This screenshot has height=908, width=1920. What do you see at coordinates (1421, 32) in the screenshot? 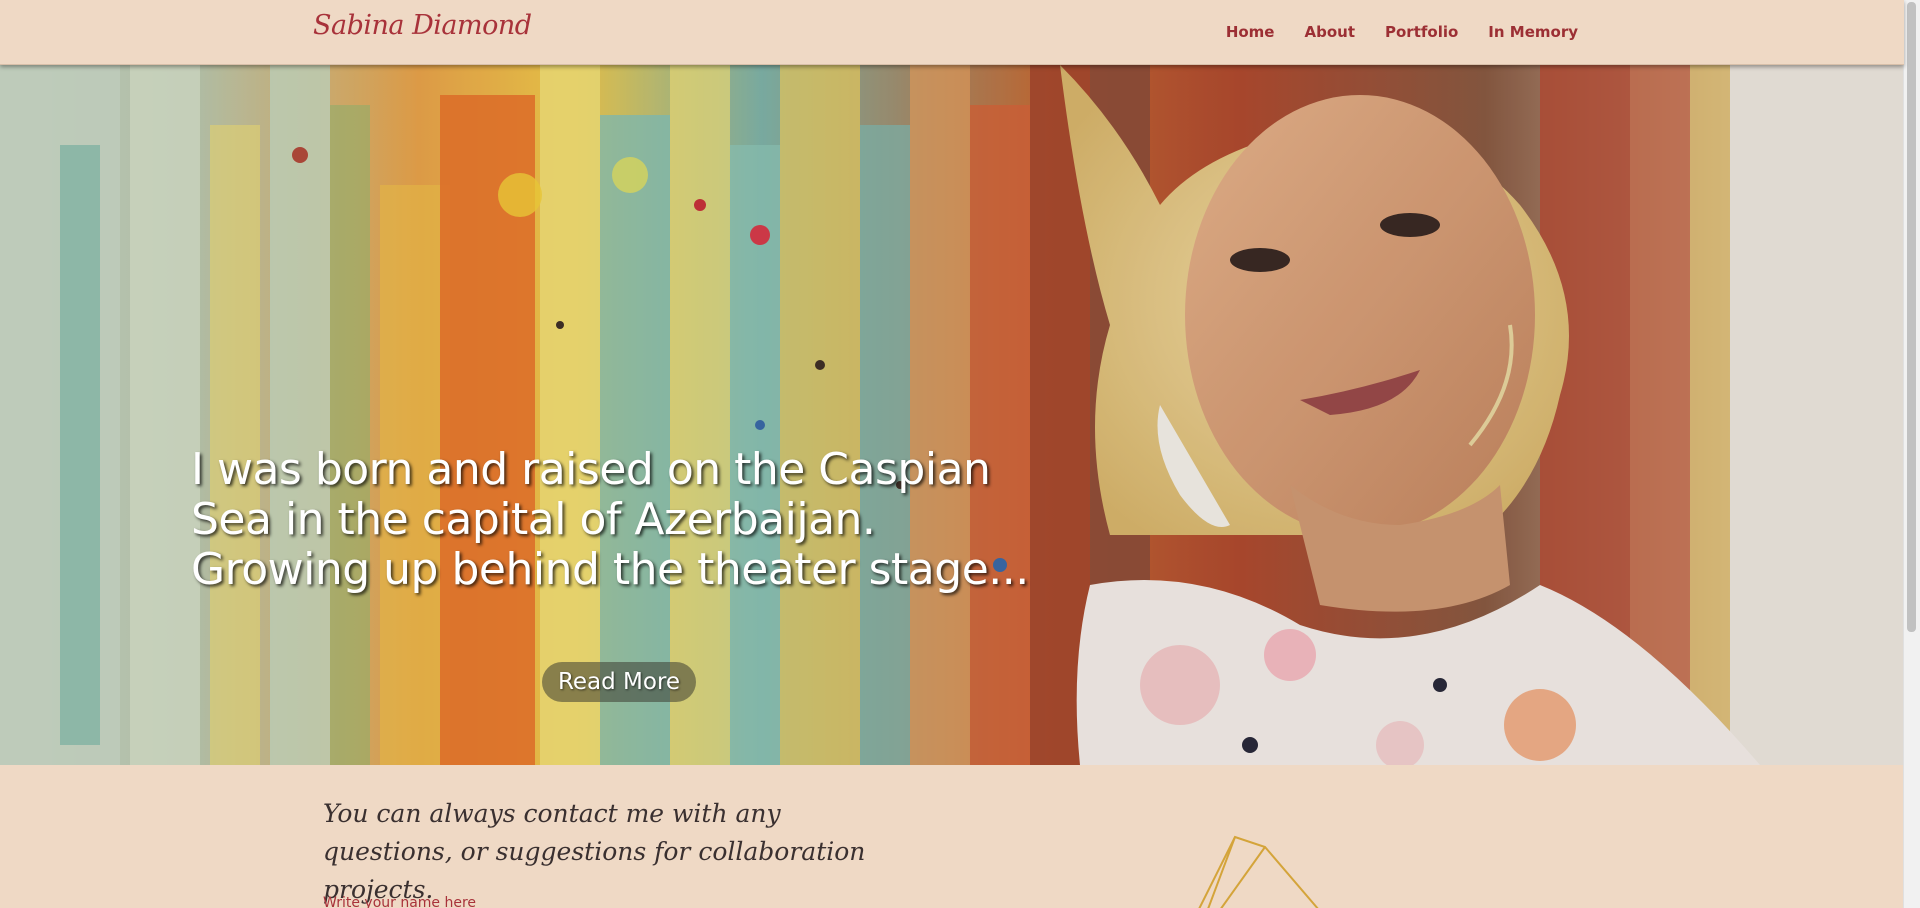
I see `nav-portfolio: Portfolio` at bounding box center [1421, 32].